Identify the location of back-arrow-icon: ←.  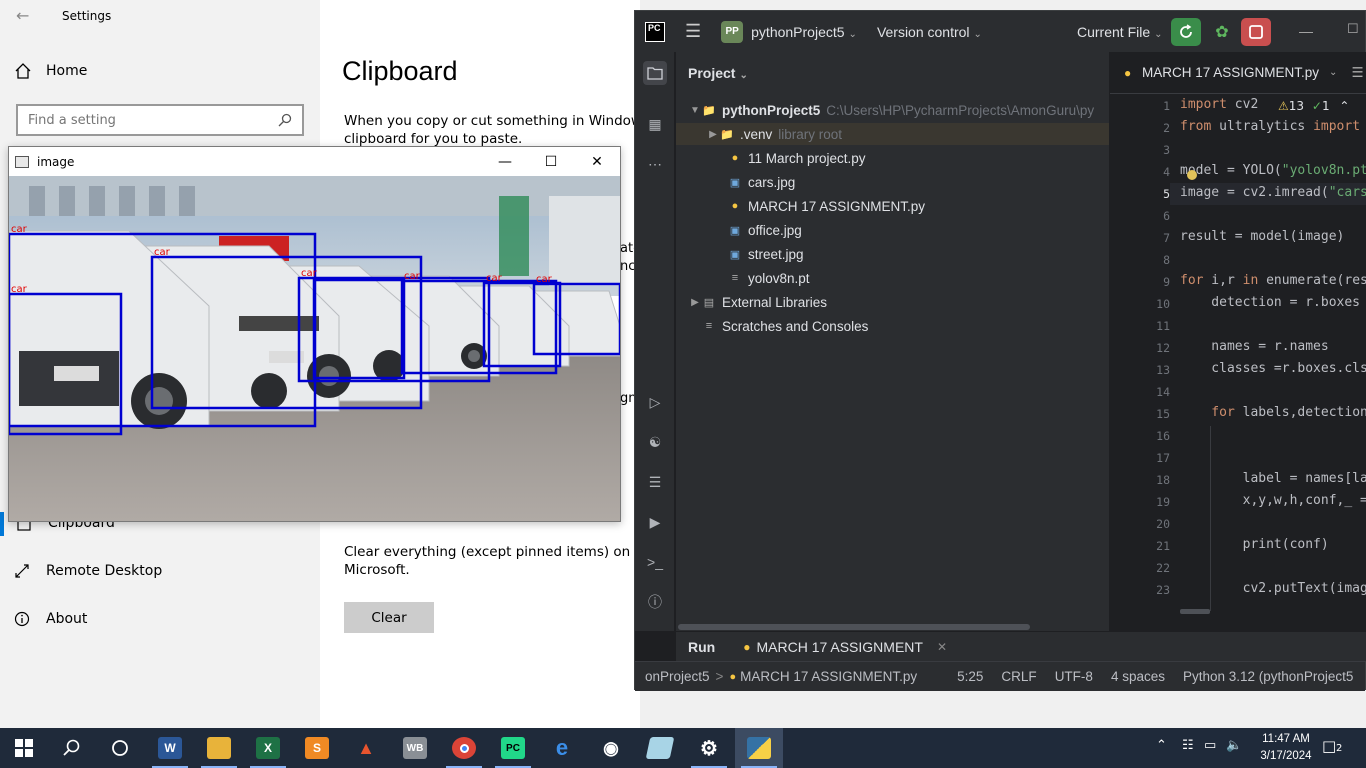
(22, 15).